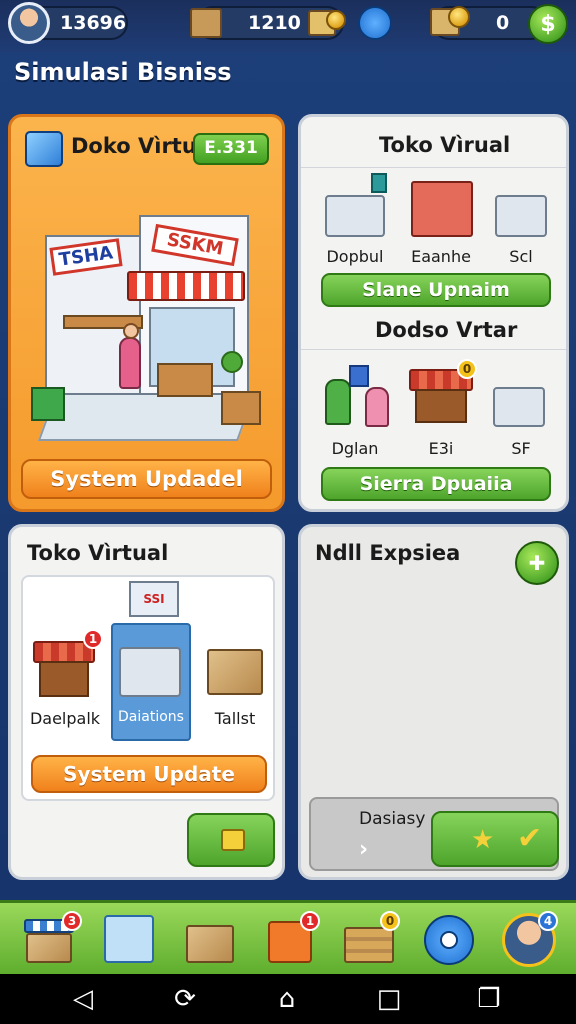 The image size is (576, 1024). I want to click on item-label: Daelpalk, so click(65, 718).